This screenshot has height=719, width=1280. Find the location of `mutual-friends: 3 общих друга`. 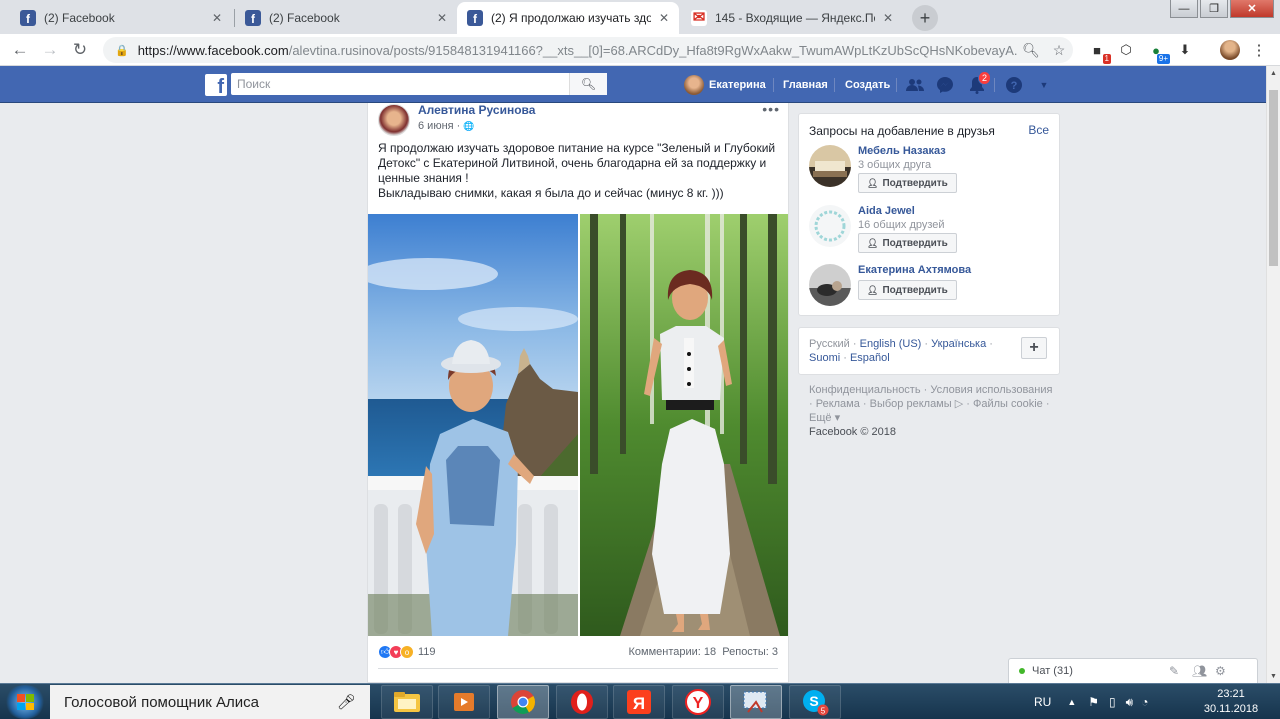

mutual-friends: 3 общих друга is located at coordinates (894, 165).